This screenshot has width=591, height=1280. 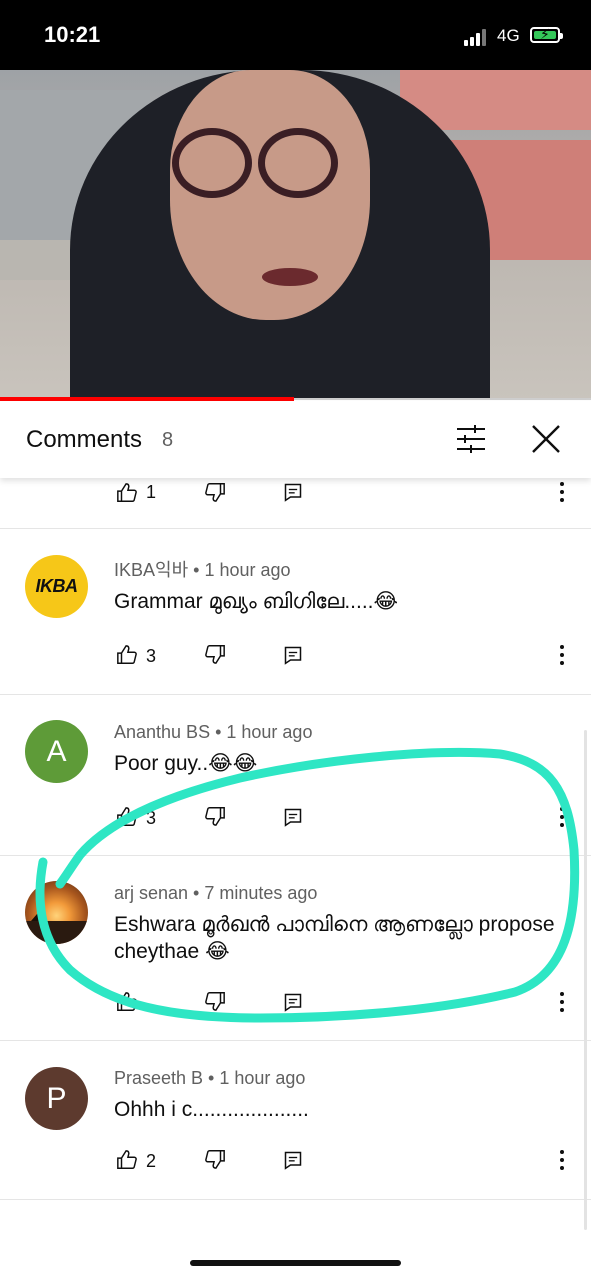 I want to click on avatar: P, so click(x=56, y=1098).